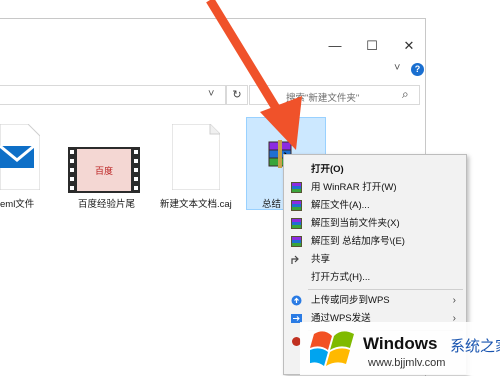 The width and height of the screenshot is (500, 376). What do you see at coordinates (454, 300) in the screenshot?
I see `submenu-arrow-icon: ›` at bounding box center [454, 300].